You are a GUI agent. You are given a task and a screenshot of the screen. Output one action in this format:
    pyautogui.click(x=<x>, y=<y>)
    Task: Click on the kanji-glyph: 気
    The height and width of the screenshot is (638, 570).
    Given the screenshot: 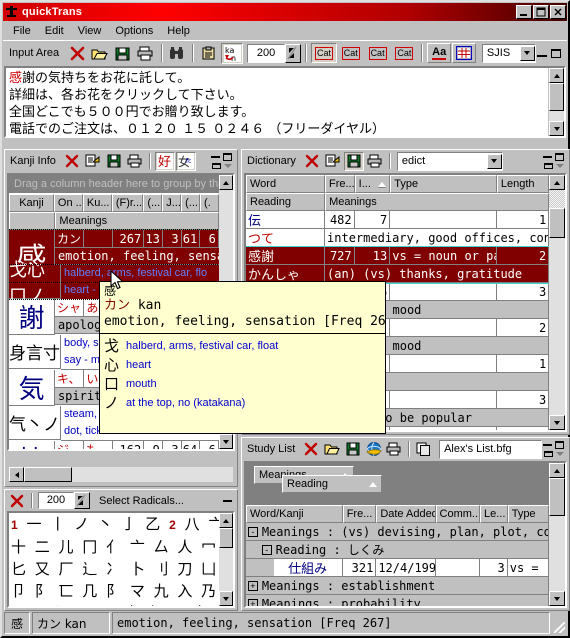 What is the action you would take?
    pyautogui.click(x=32, y=388)
    